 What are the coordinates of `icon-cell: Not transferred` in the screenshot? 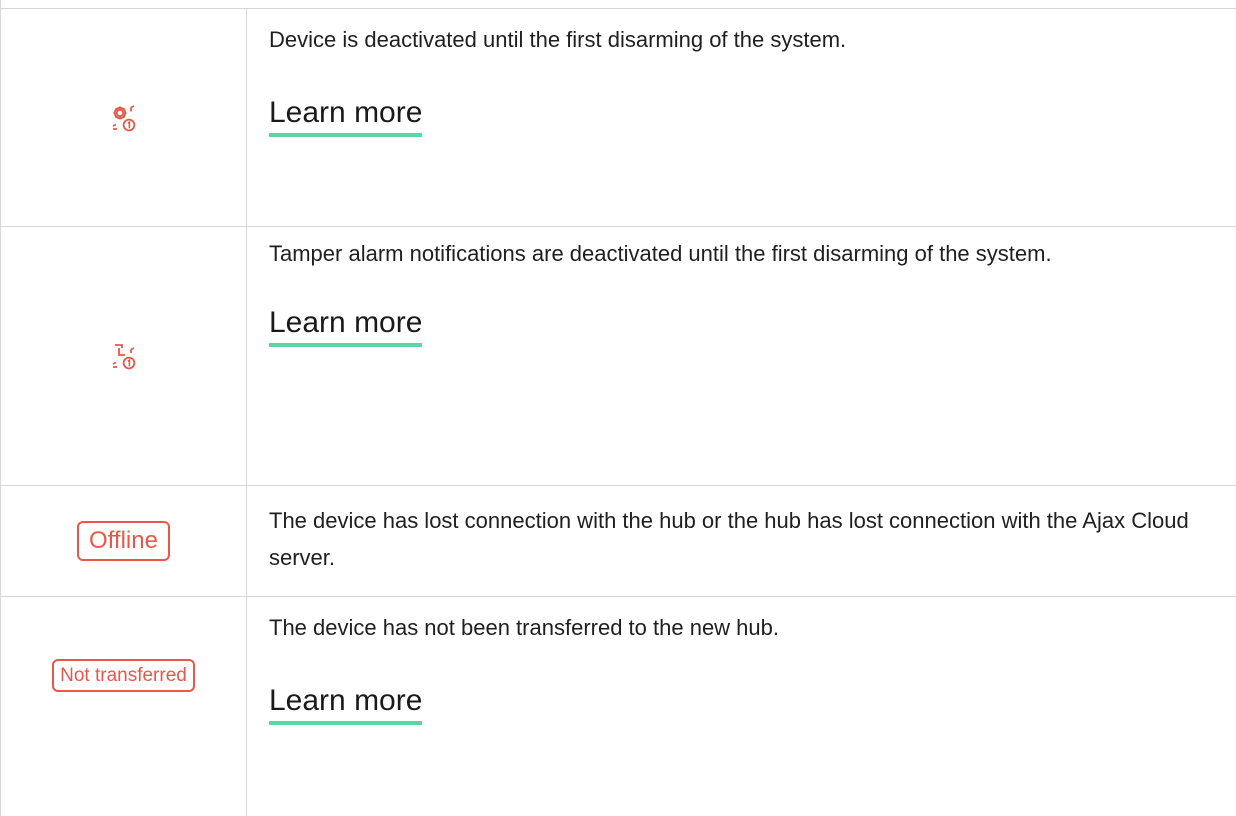 It's located at (124, 706).